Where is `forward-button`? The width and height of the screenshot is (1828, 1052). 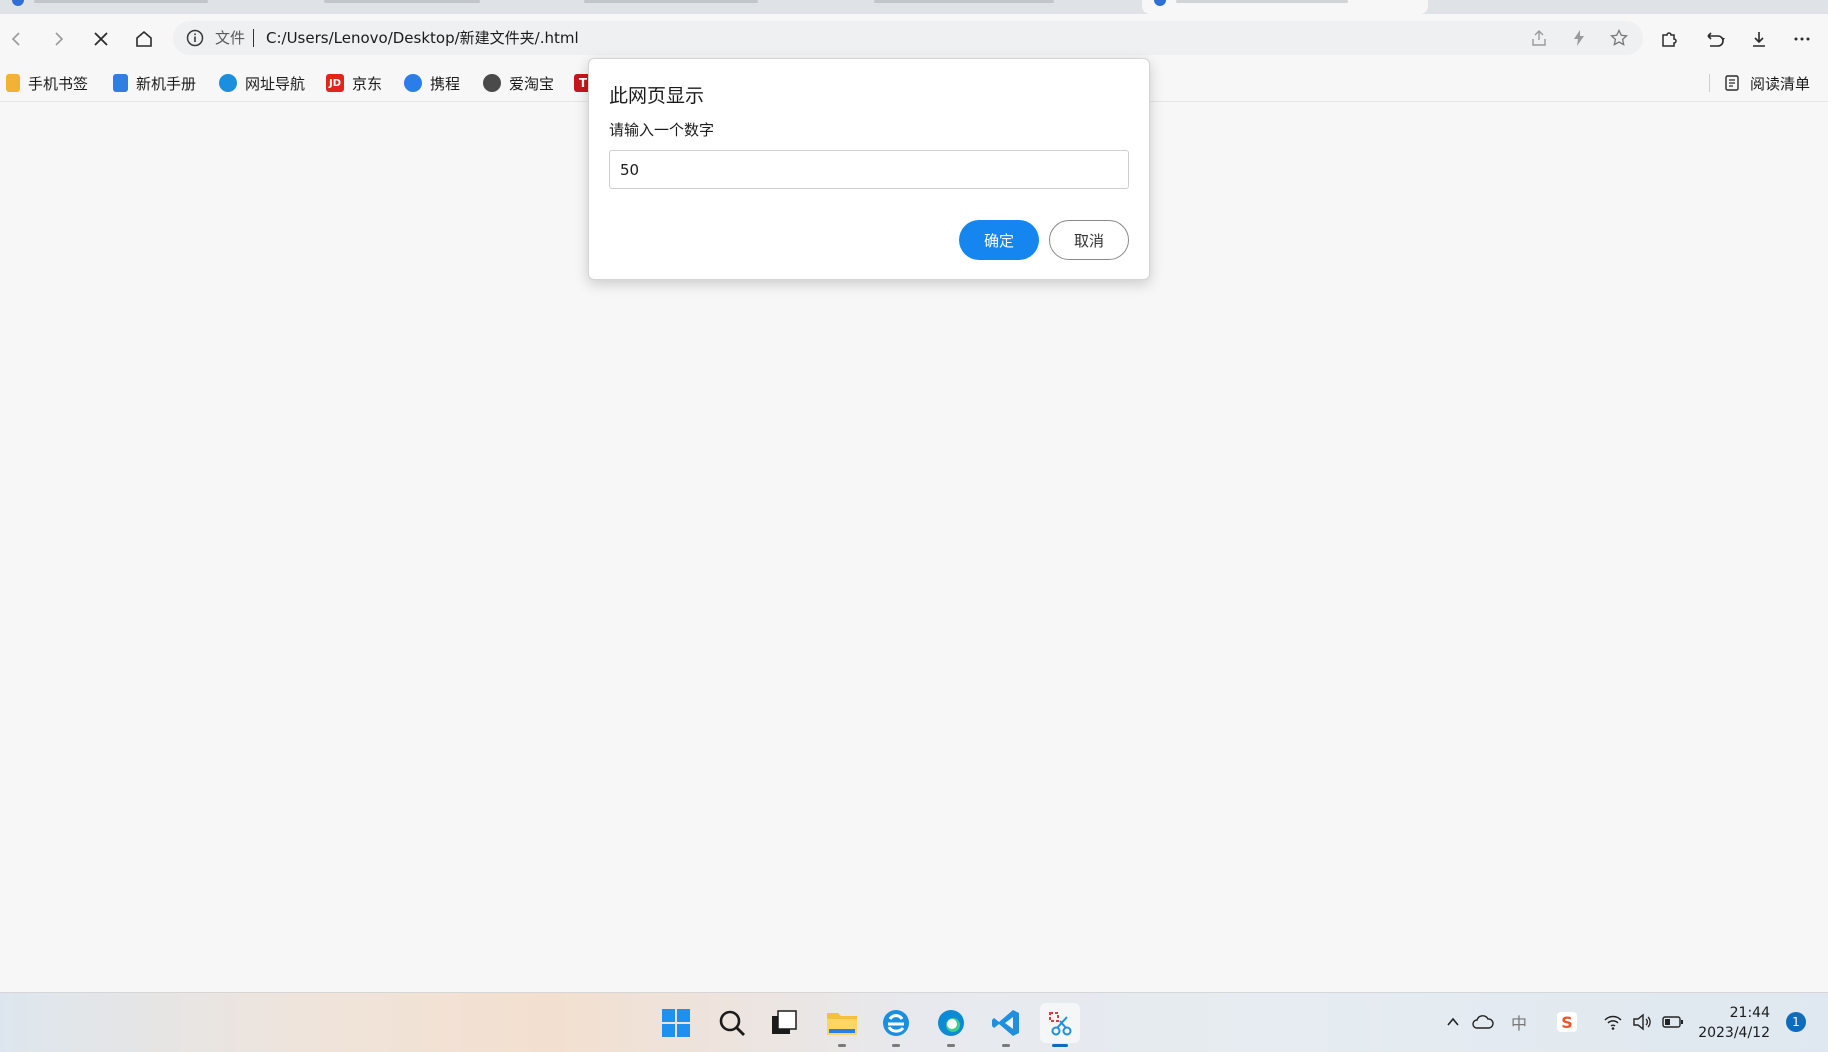 forward-button is located at coordinates (58, 39).